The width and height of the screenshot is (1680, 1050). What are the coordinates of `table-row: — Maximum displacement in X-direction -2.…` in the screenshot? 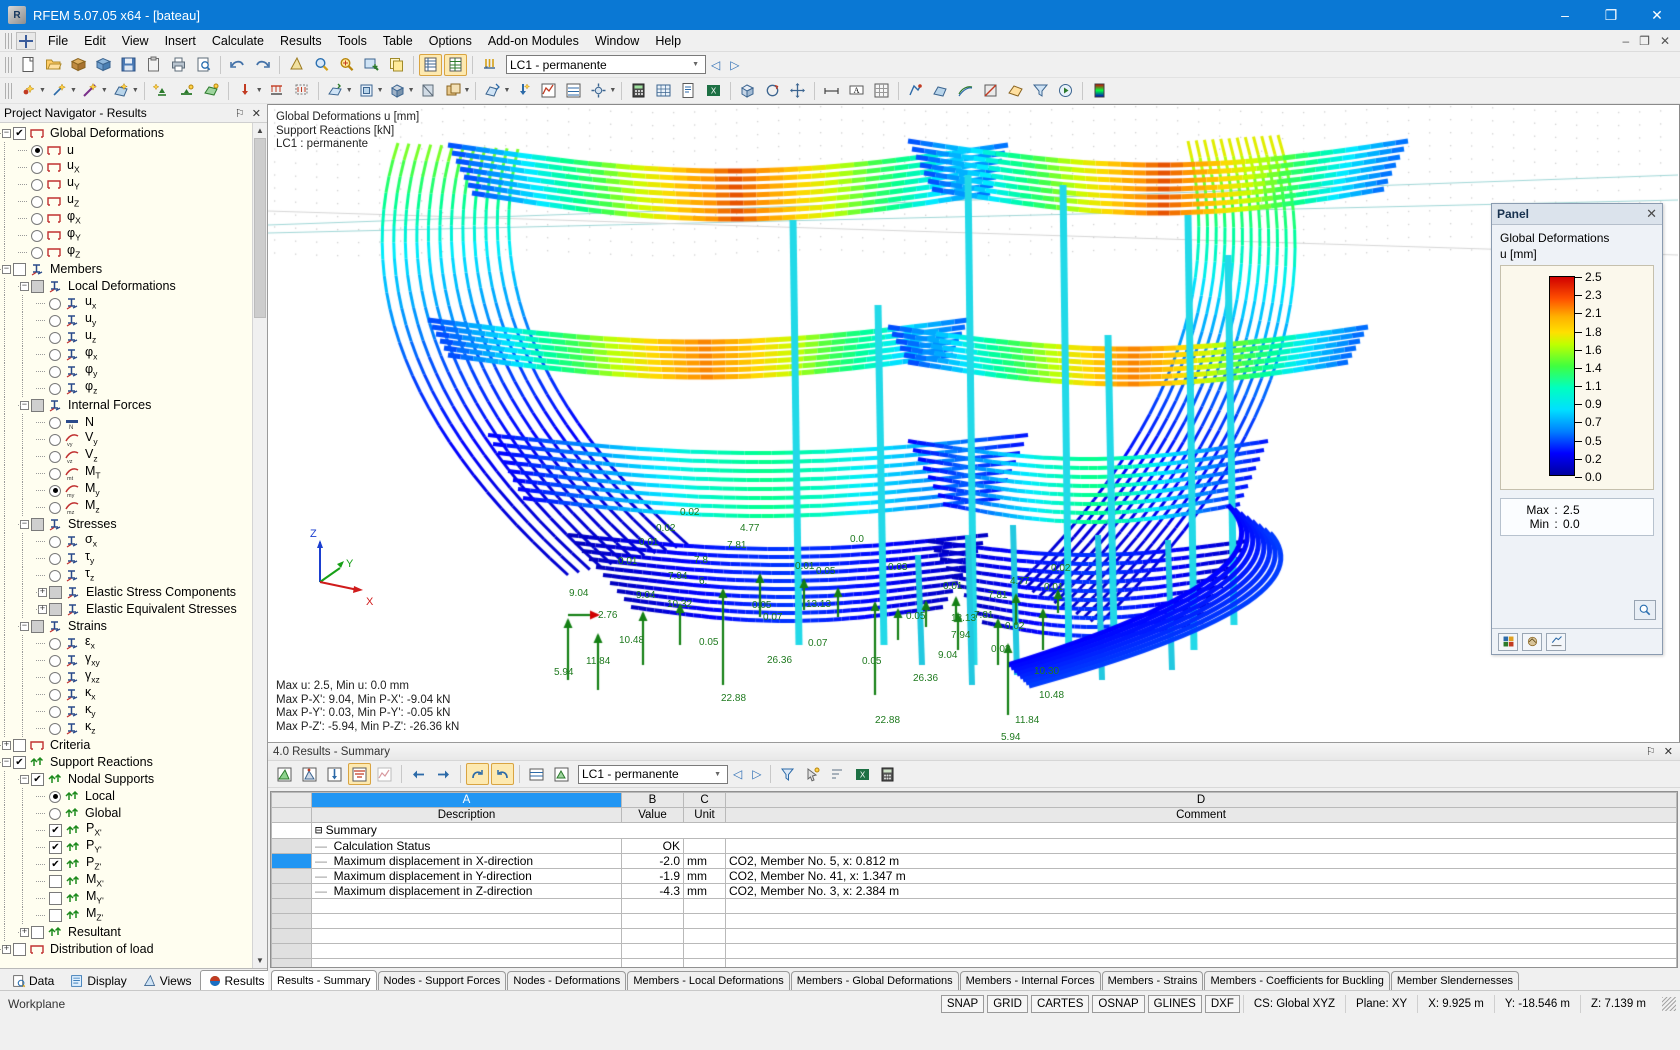 It's located at (974, 861).